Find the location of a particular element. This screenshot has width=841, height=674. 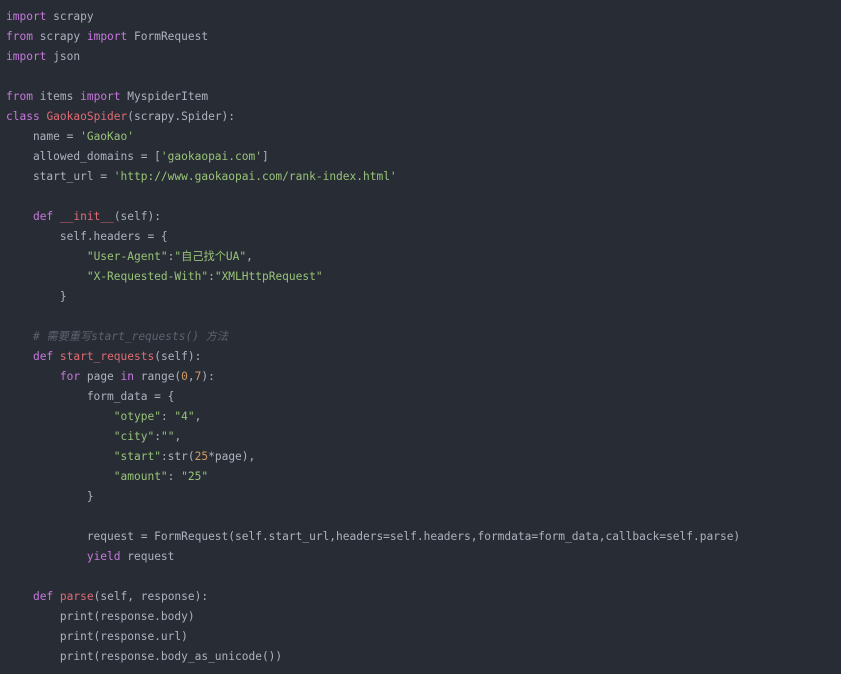

code-text: json is located at coordinates (63, 56).